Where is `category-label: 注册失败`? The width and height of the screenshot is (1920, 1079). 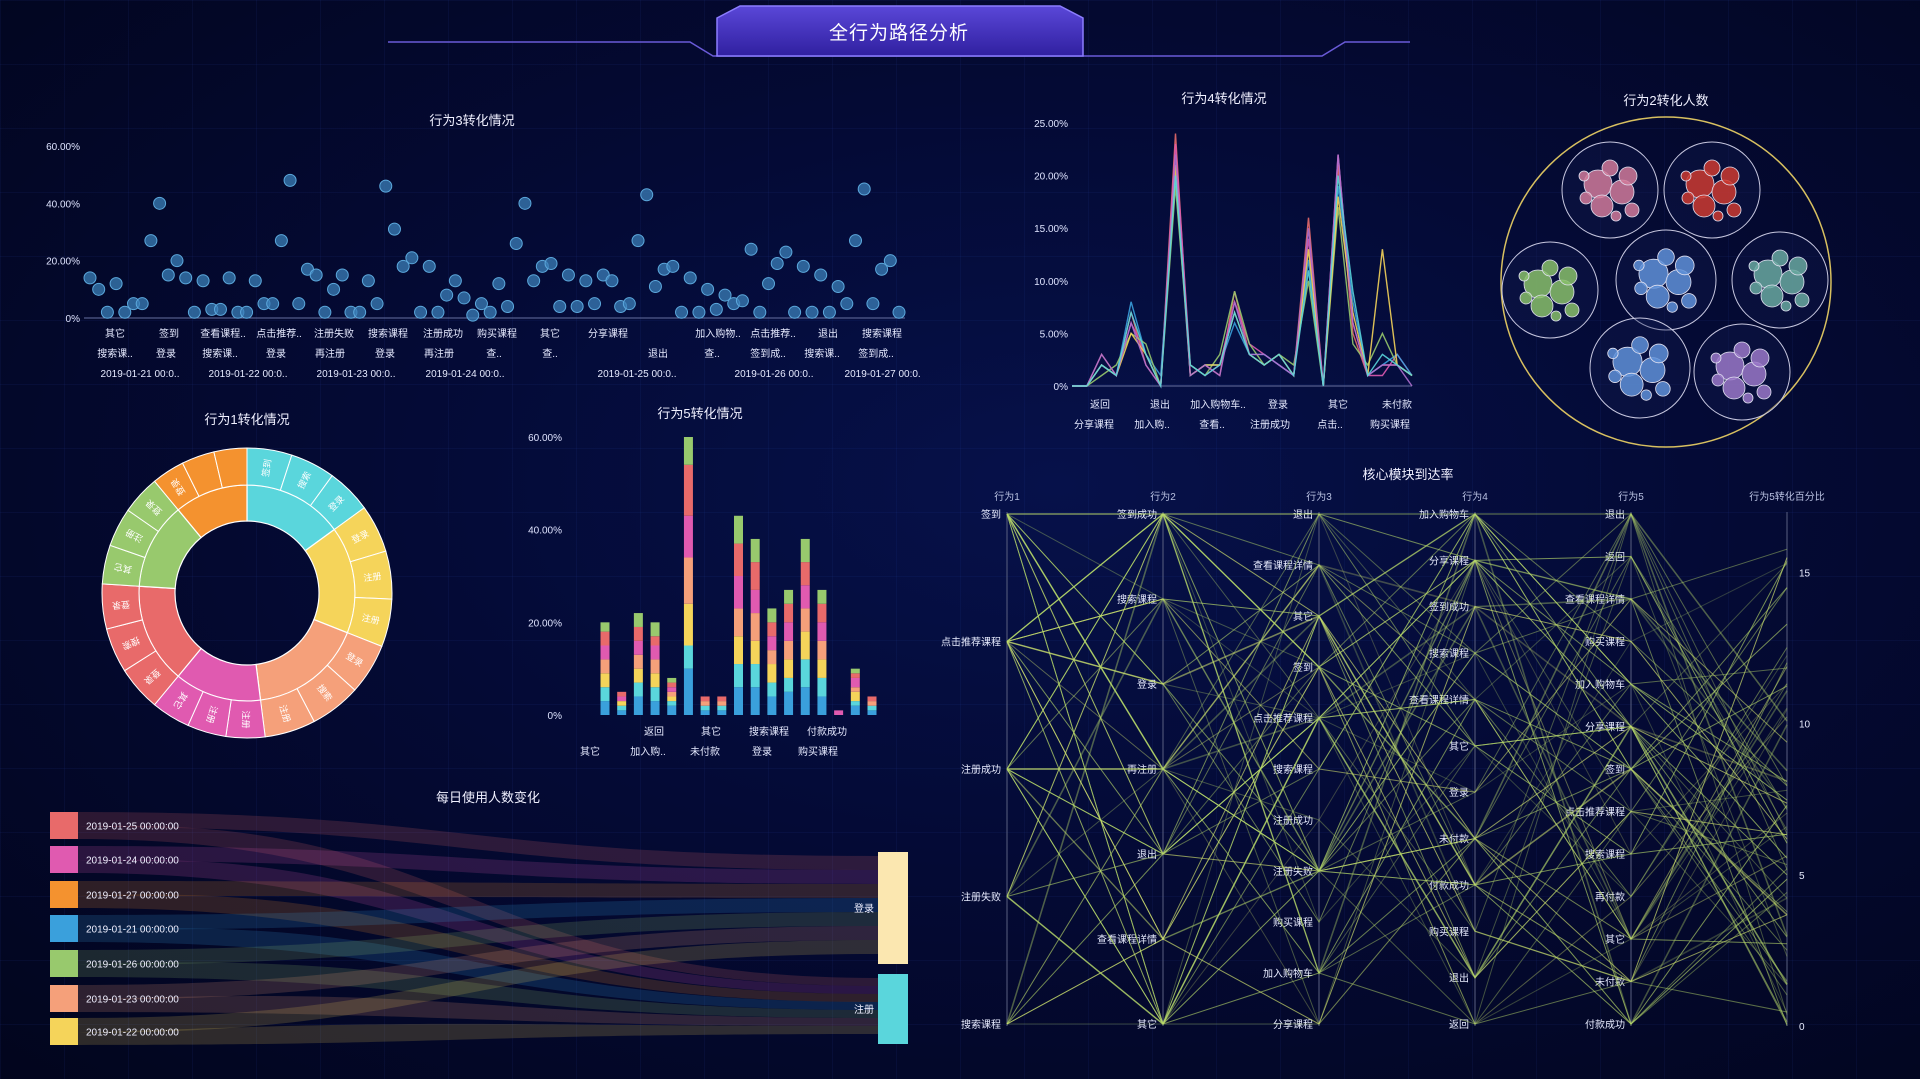 category-label: 注册失败 is located at coordinates (981, 897).